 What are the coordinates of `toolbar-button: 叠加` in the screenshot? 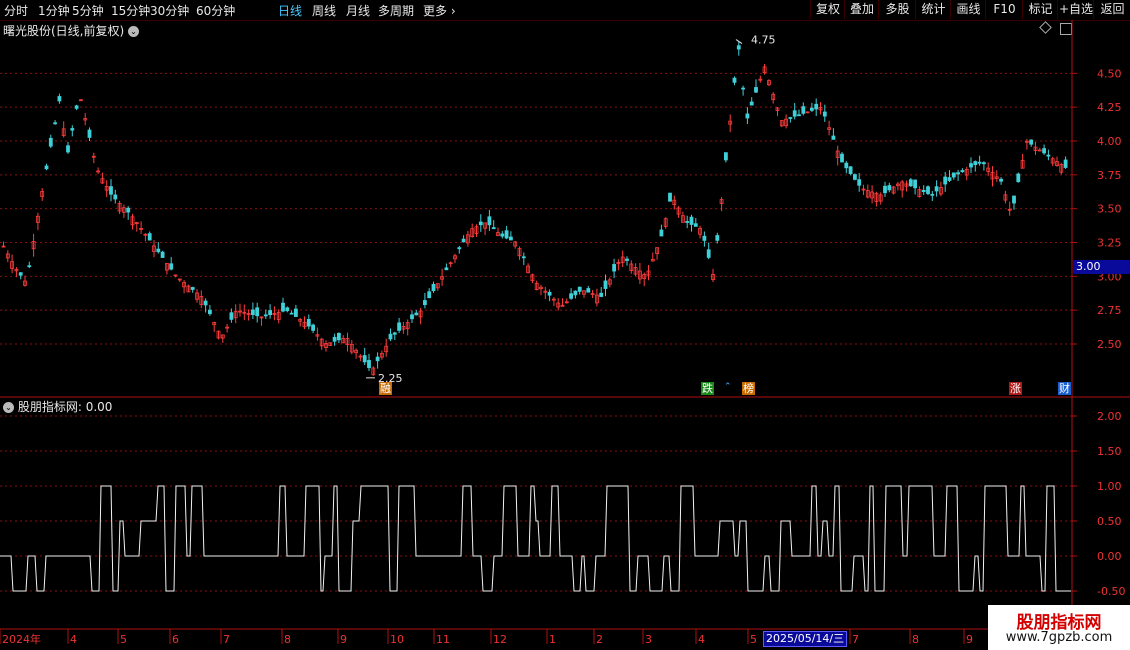 It's located at (861, 9).